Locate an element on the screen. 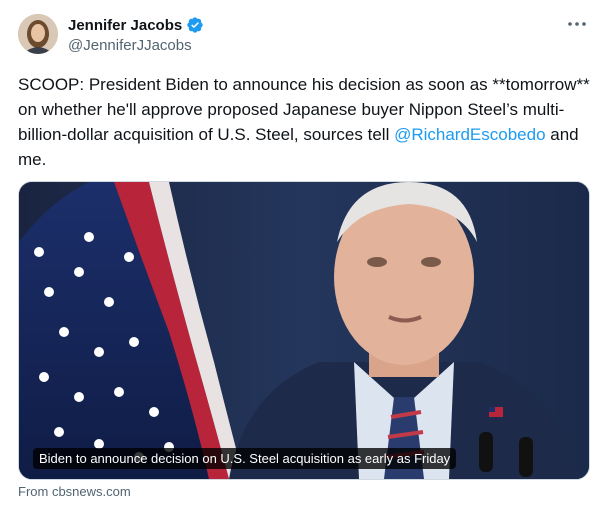 Image resolution: width=609 pixels, height=508 pixels. verified-badge-icon is located at coordinates (195, 25).